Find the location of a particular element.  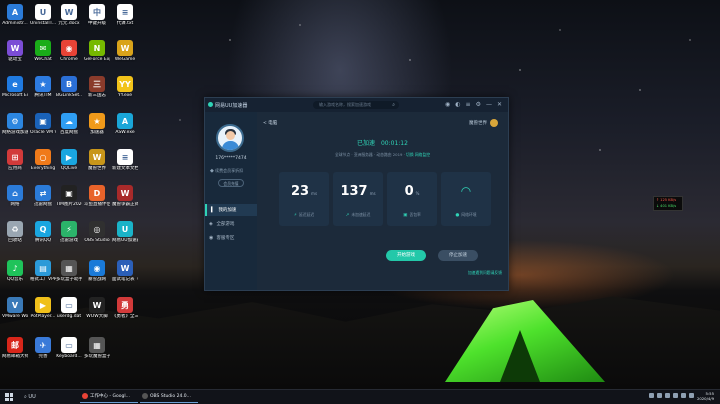

message-icon: ◉ is located at coordinates (447, 105).